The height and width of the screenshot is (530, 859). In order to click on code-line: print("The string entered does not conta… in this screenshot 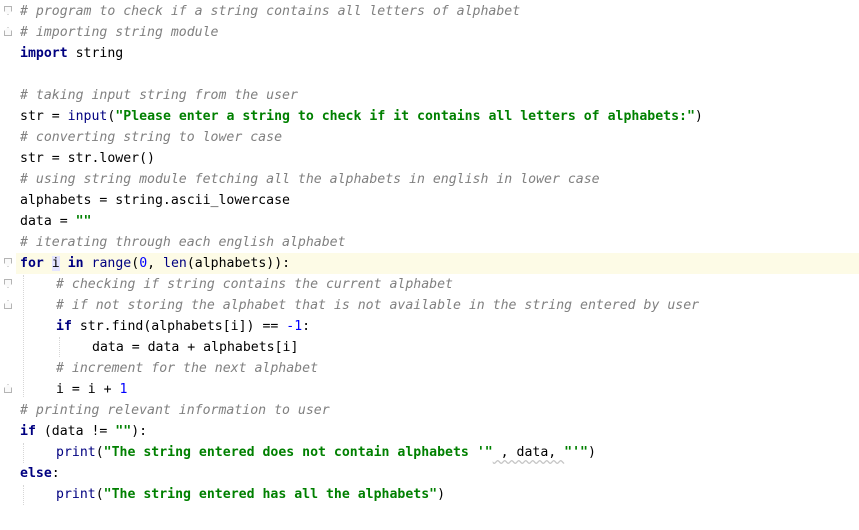, I will do `click(439, 452)`.